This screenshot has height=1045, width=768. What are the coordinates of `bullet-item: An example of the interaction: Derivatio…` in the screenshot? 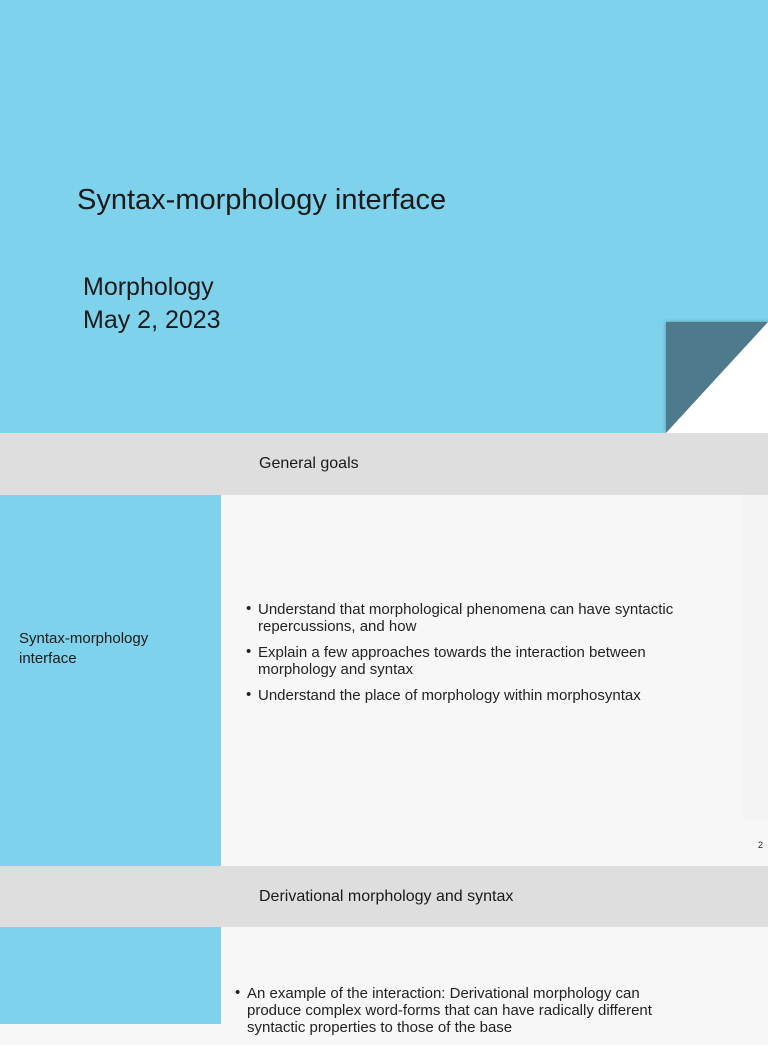 It's located at (460, 1010).